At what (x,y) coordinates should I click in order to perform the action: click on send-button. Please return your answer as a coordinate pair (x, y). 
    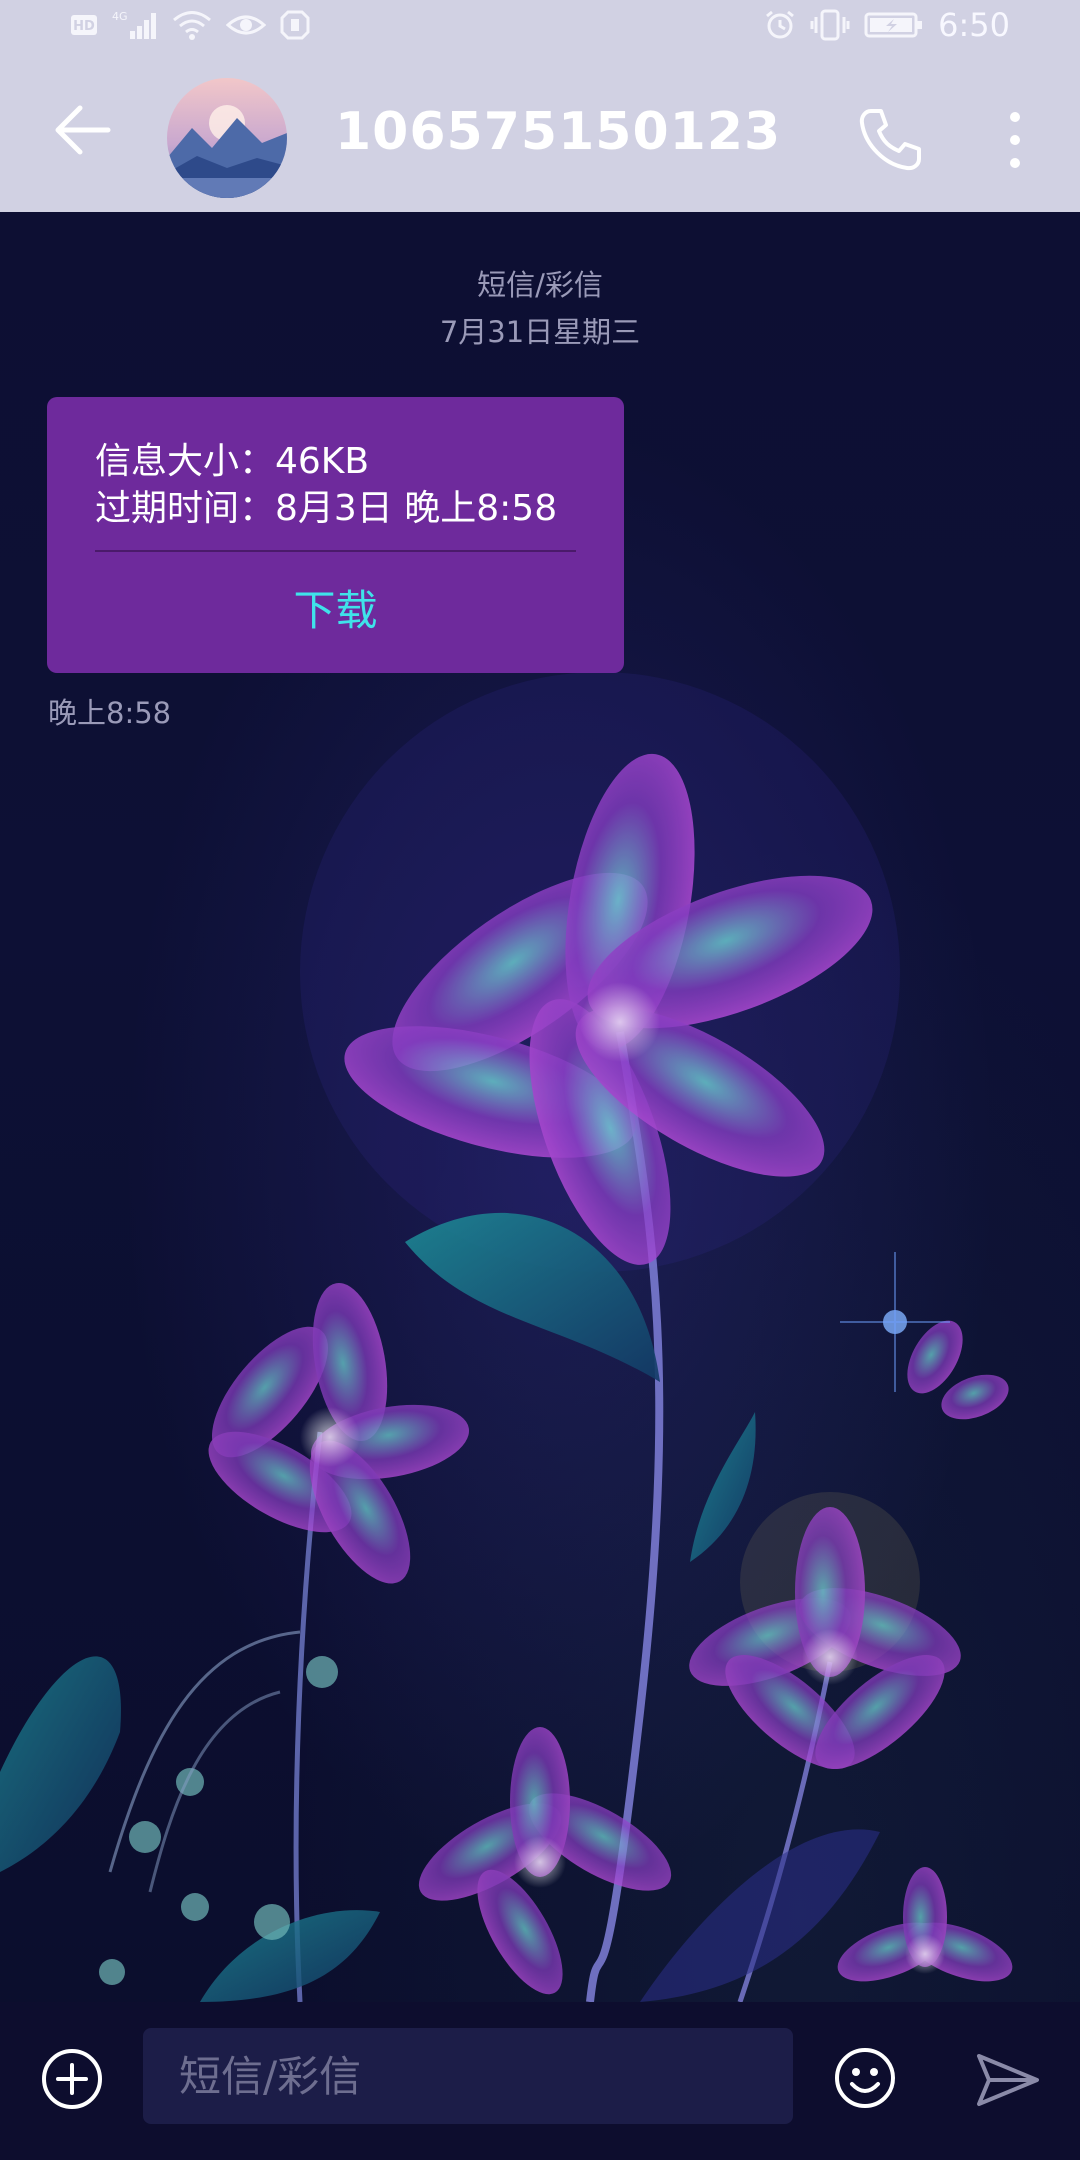
    Looking at the image, I should click on (1008, 2080).